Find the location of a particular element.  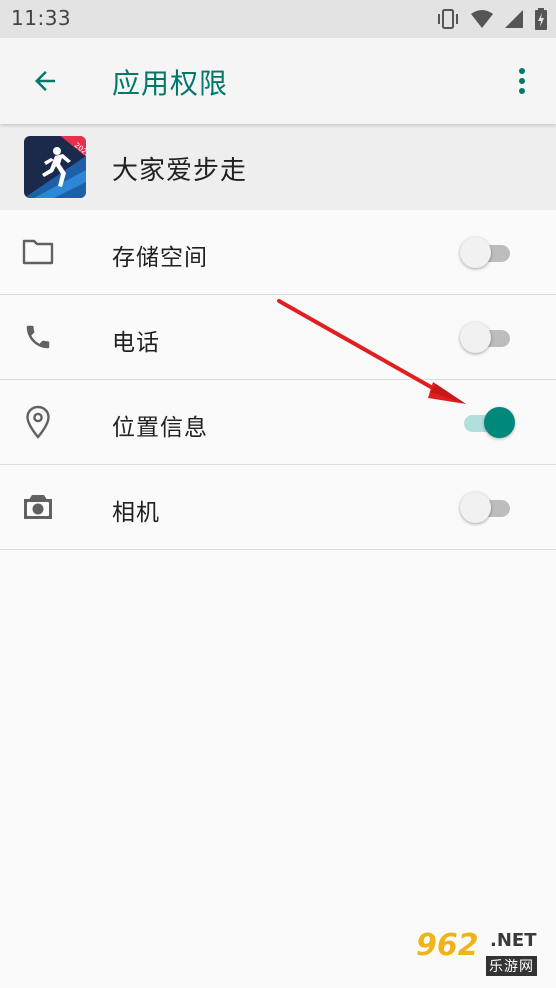

folder-icon is located at coordinates (38, 252).